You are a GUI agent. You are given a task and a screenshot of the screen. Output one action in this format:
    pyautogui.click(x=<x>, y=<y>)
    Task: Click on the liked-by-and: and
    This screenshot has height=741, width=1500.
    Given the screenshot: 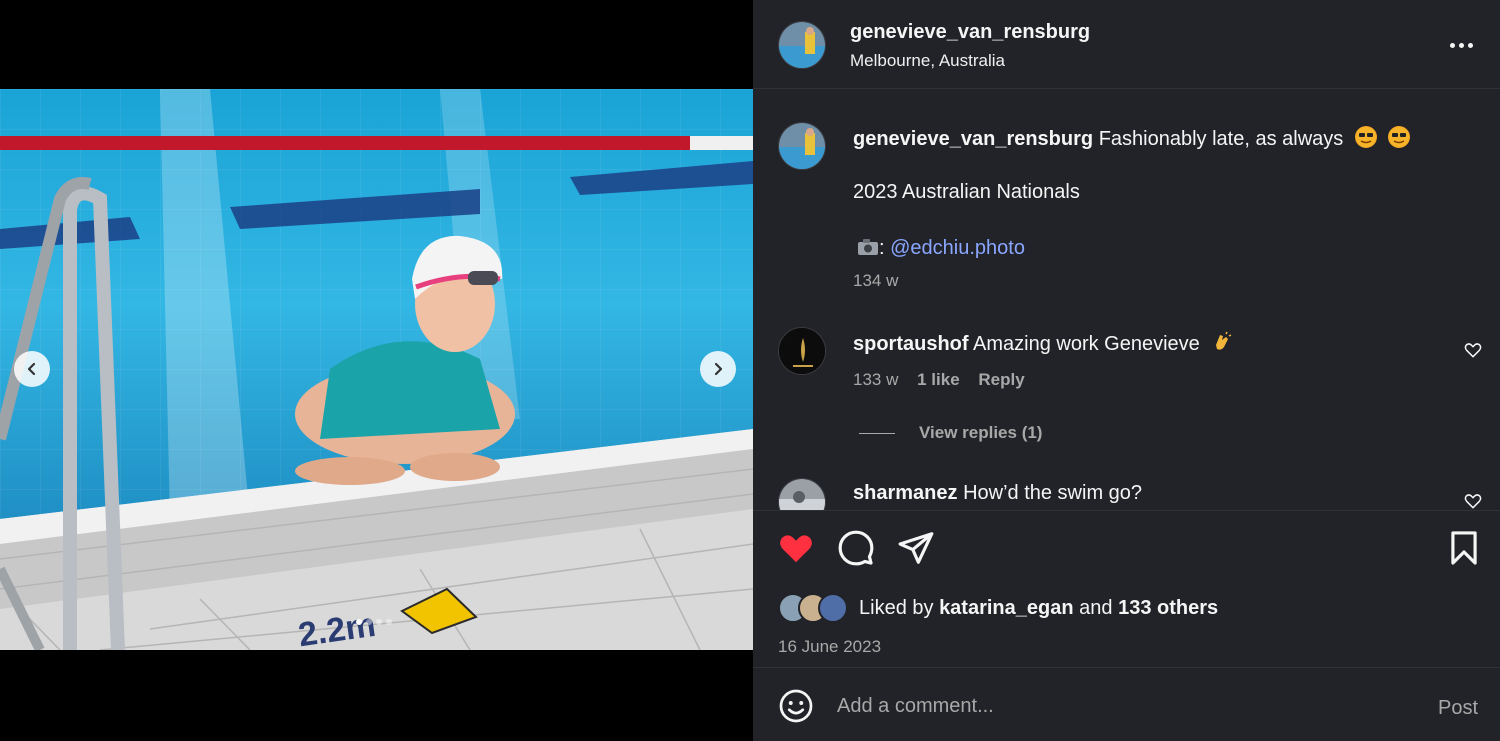 What is the action you would take?
    pyautogui.click(x=1096, y=608)
    